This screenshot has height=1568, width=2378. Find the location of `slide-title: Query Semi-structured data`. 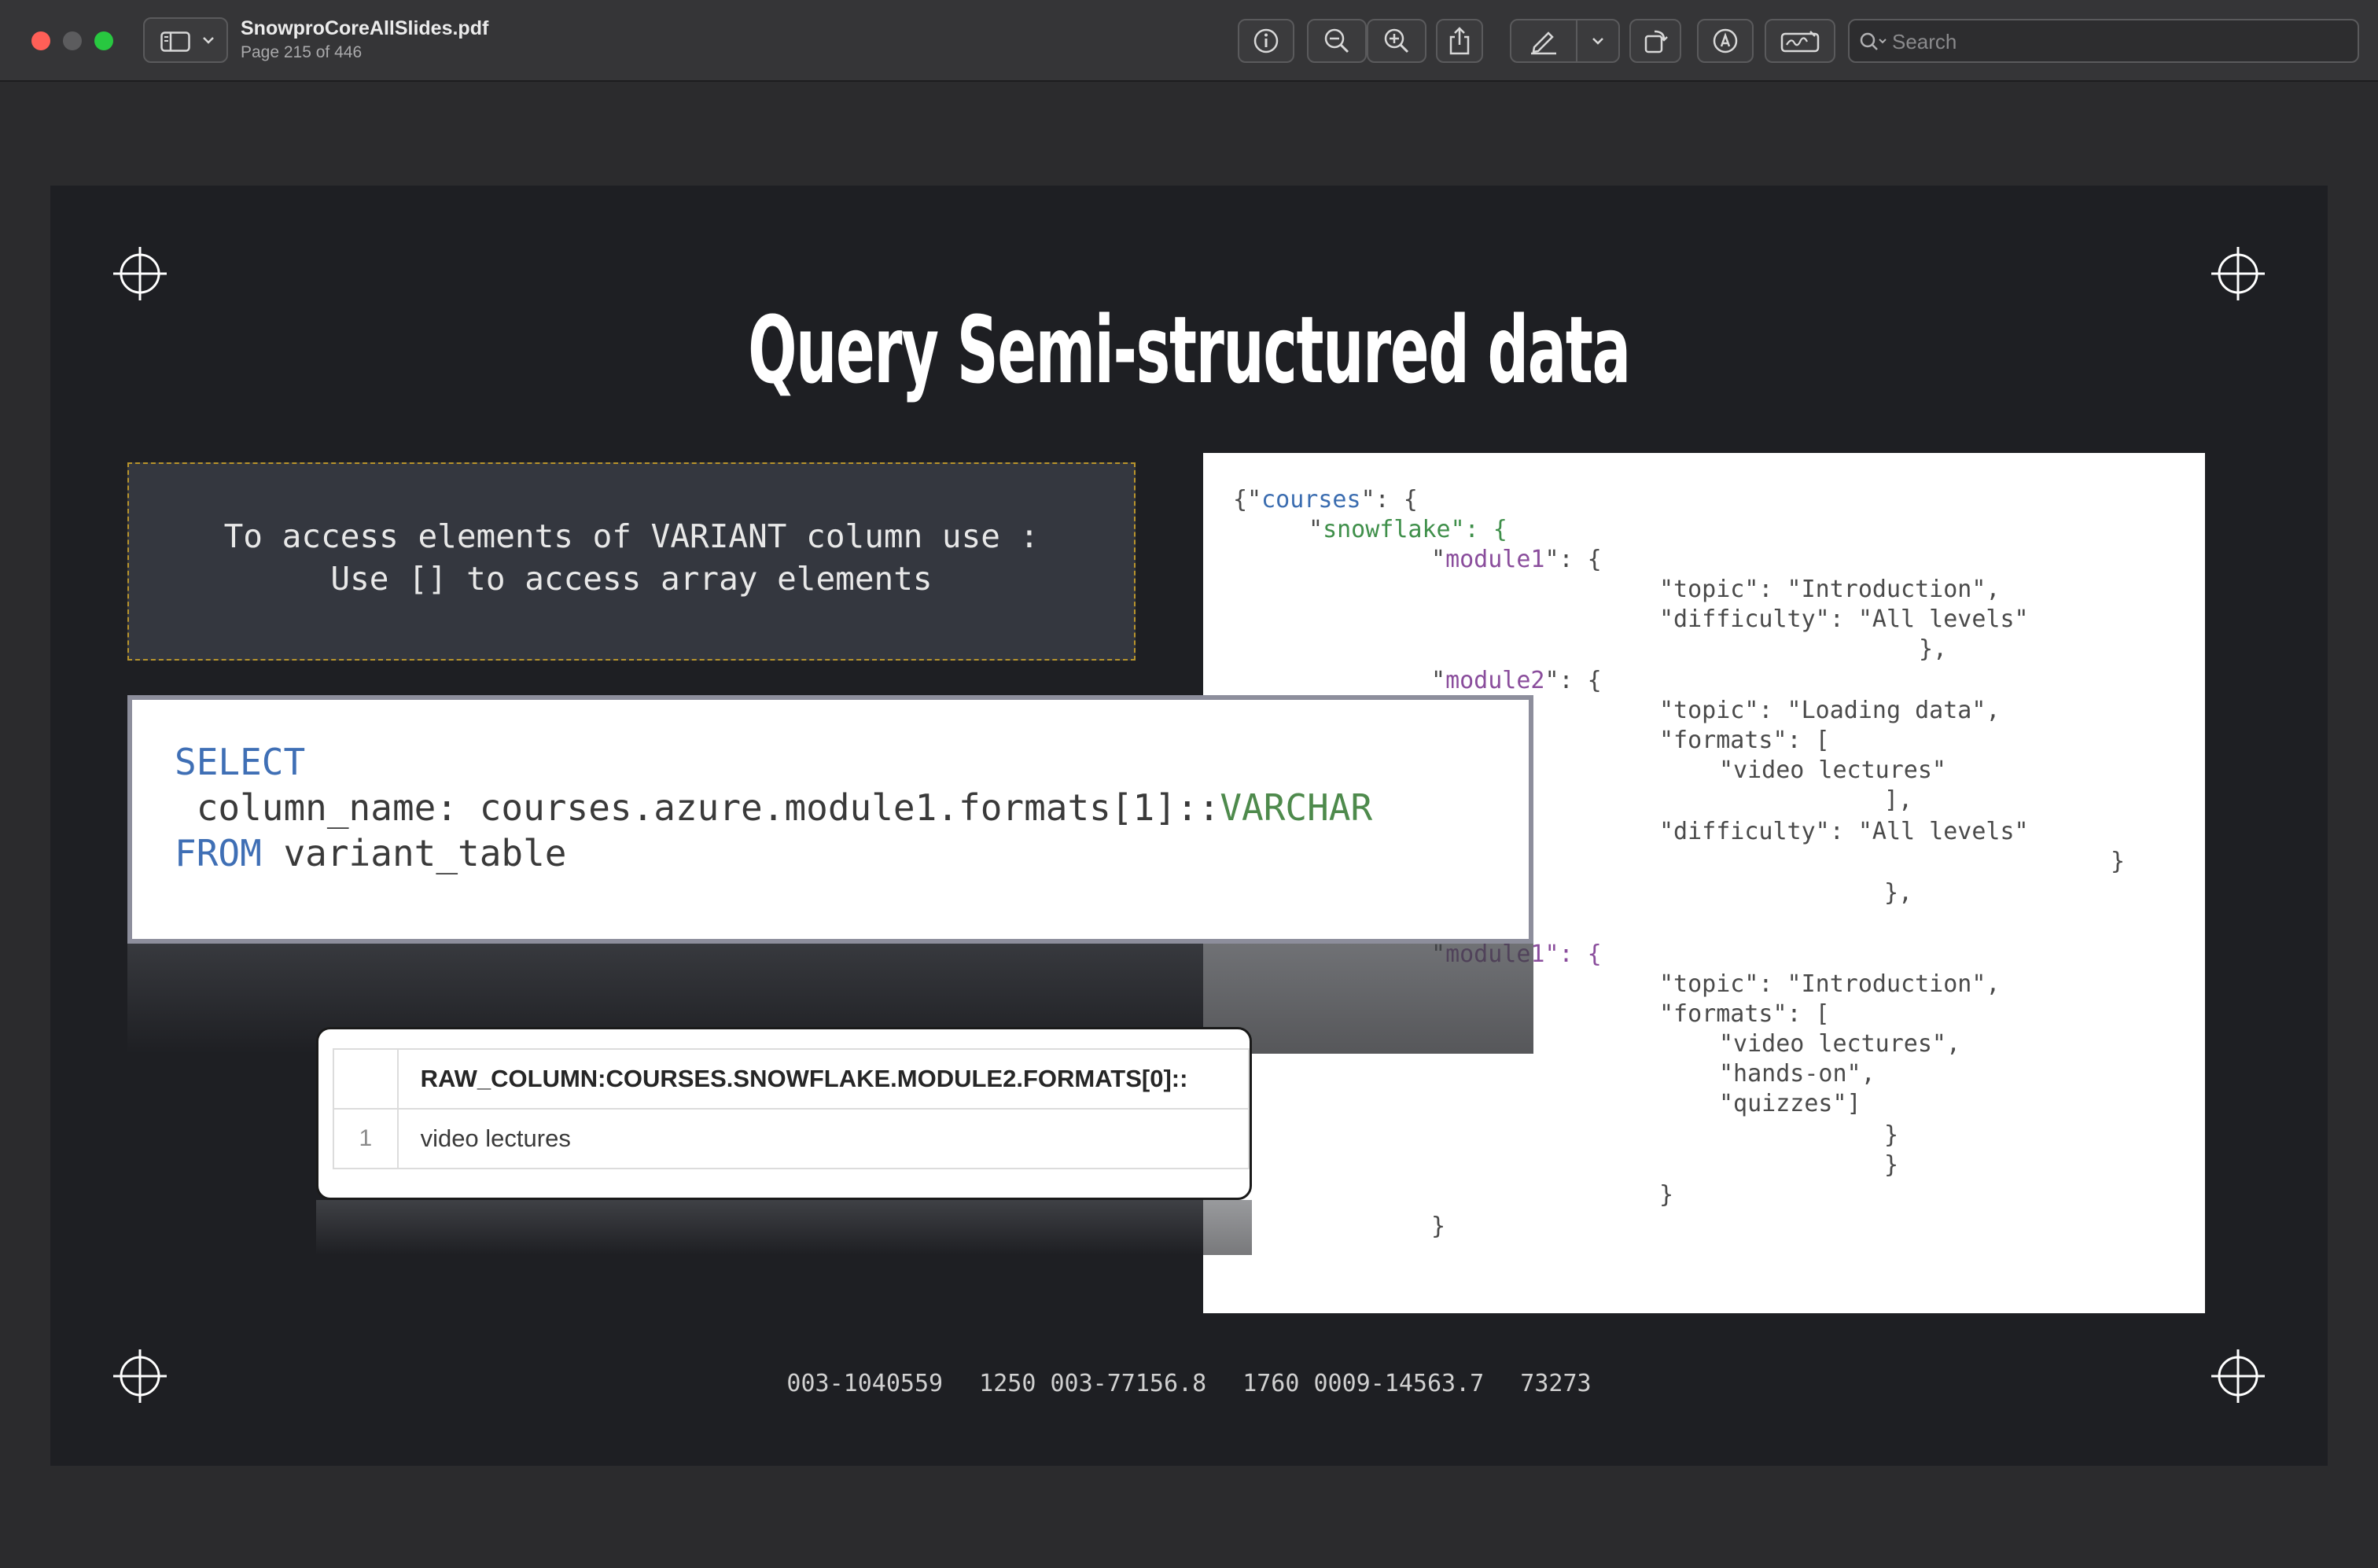

slide-title: Query Semi-structured data is located at coordinates (1189, 350).